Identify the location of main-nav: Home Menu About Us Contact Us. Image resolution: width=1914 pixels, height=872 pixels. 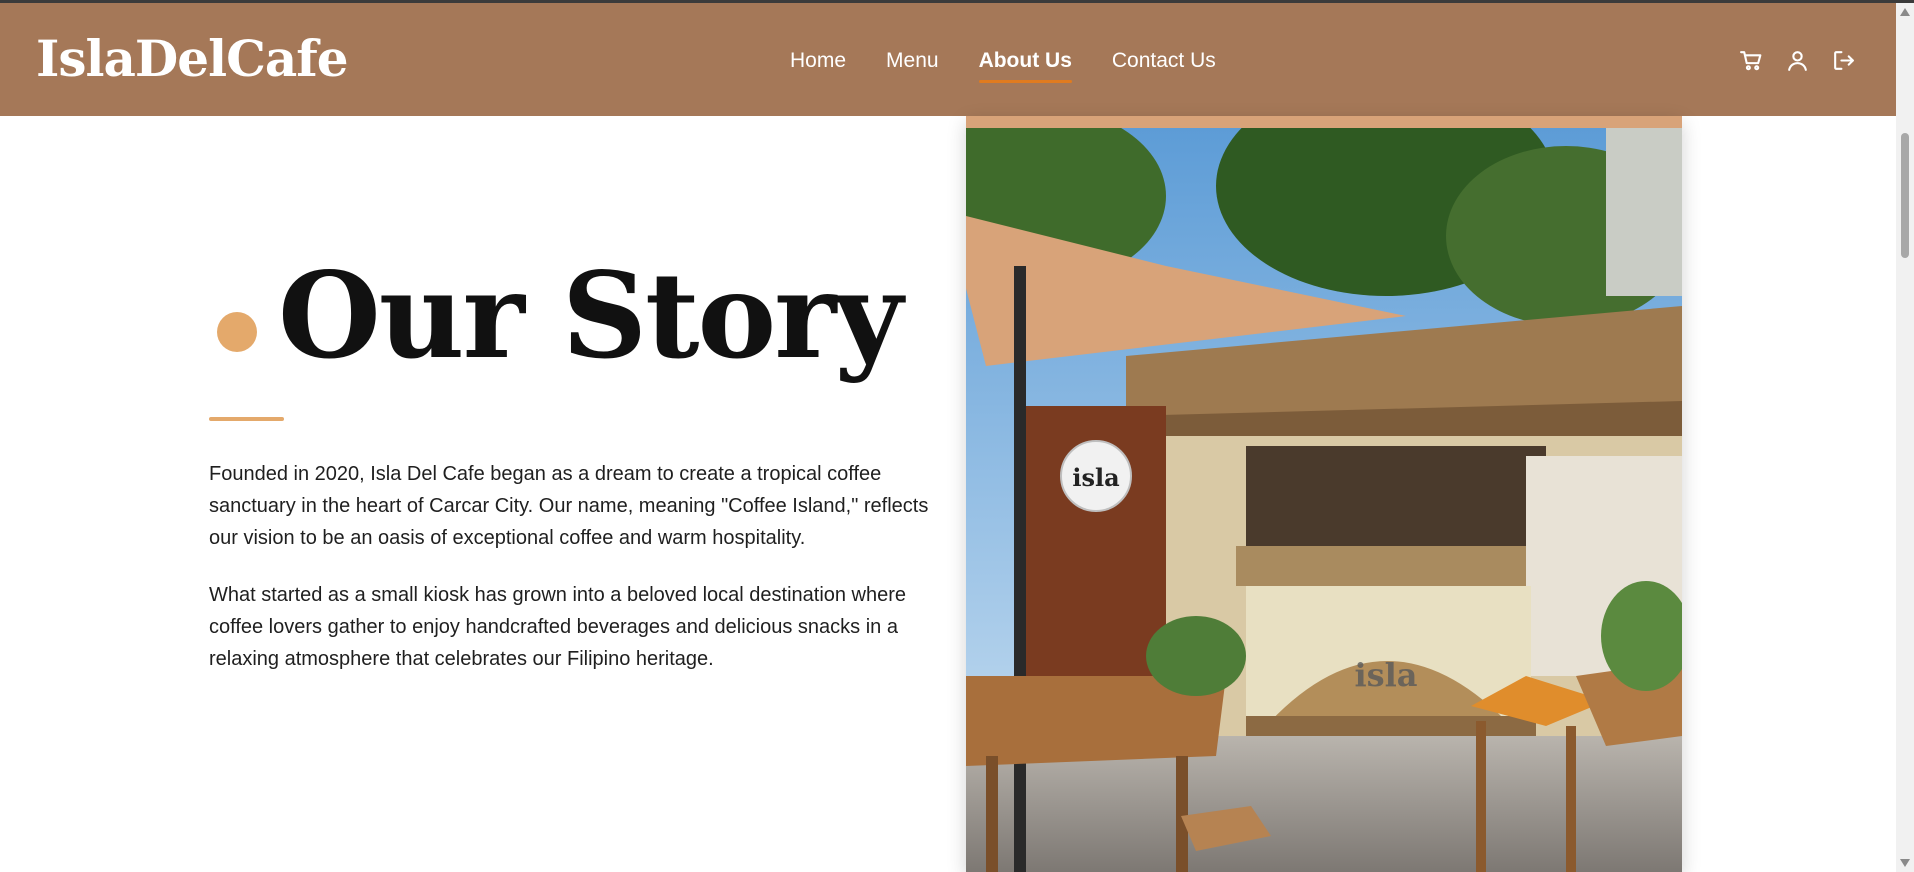
(1003, 66).